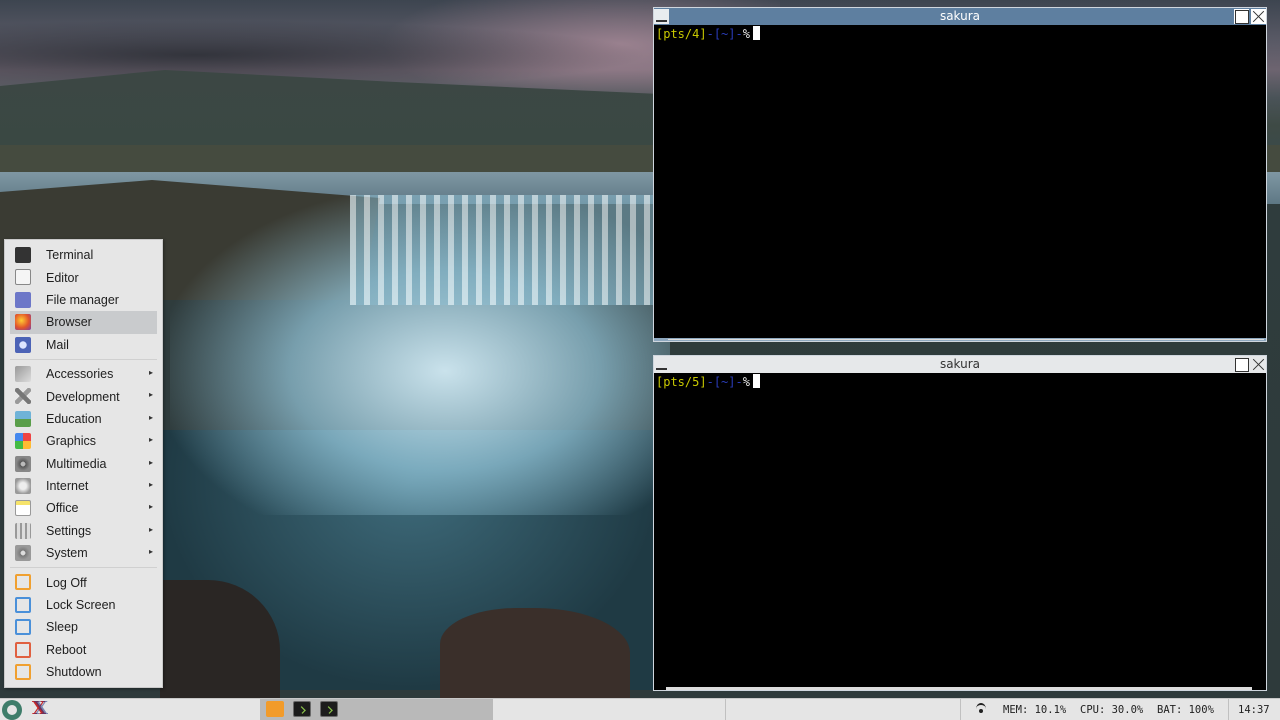 This screenshot has height=720, width=1280. Describe the element at coordinates (1035, 710) in the screenshot. I see `memory-usage: MEM: 10.1%` at that location.